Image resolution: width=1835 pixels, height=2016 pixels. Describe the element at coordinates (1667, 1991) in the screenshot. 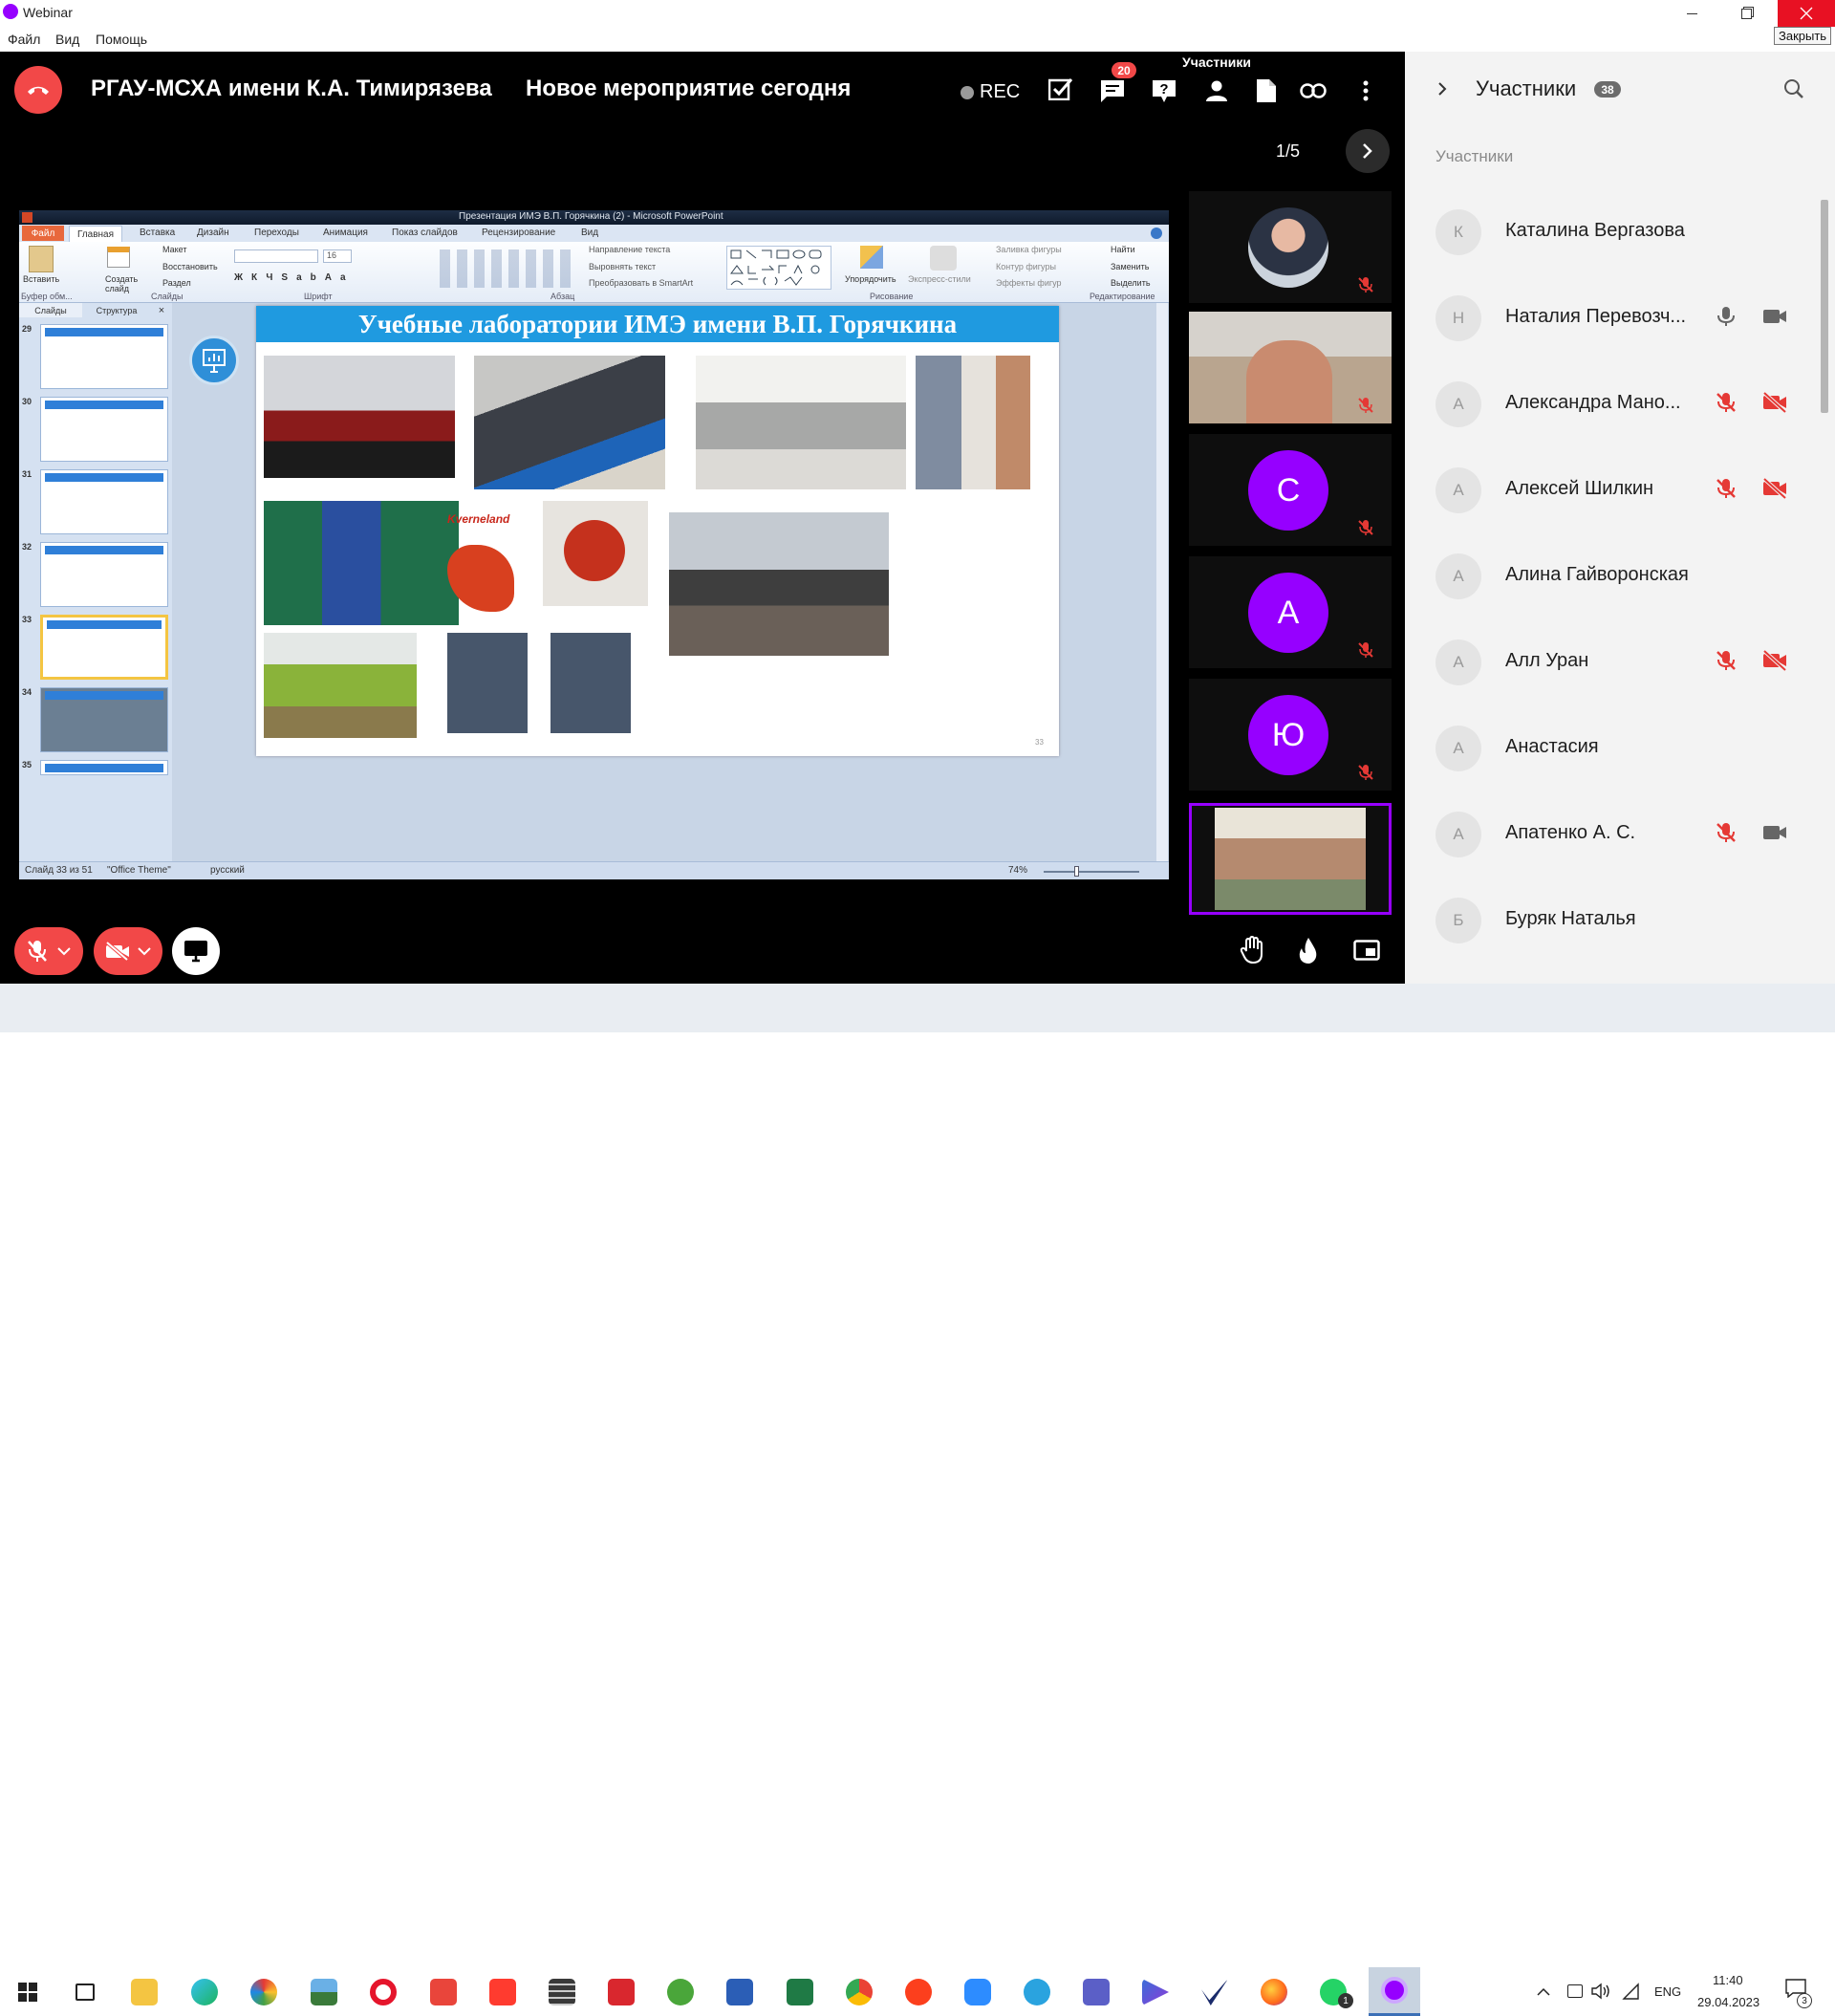

I see `input-language: ENG` at that location.